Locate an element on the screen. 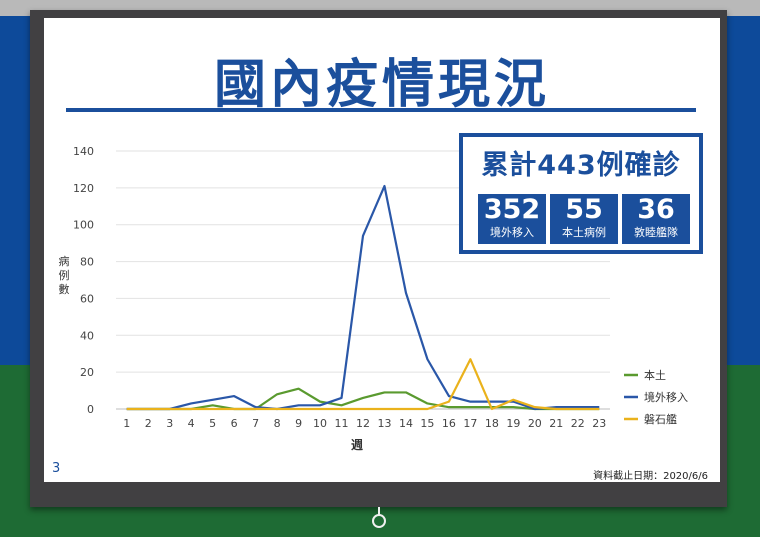 The image size is (760, 537). y-tick-label: 60 is located at coordinates (87, 298).